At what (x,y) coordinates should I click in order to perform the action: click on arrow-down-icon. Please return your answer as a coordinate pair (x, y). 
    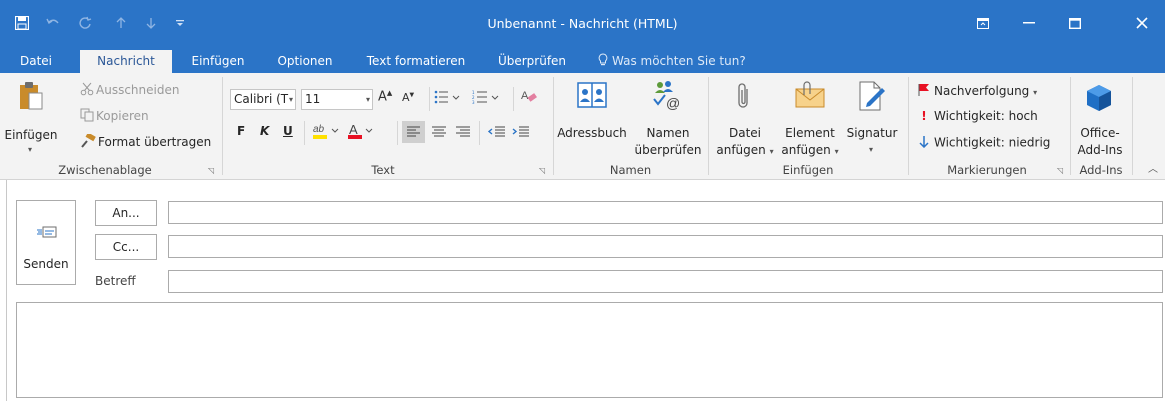
    Looking at the image, I should click on (151, 23).